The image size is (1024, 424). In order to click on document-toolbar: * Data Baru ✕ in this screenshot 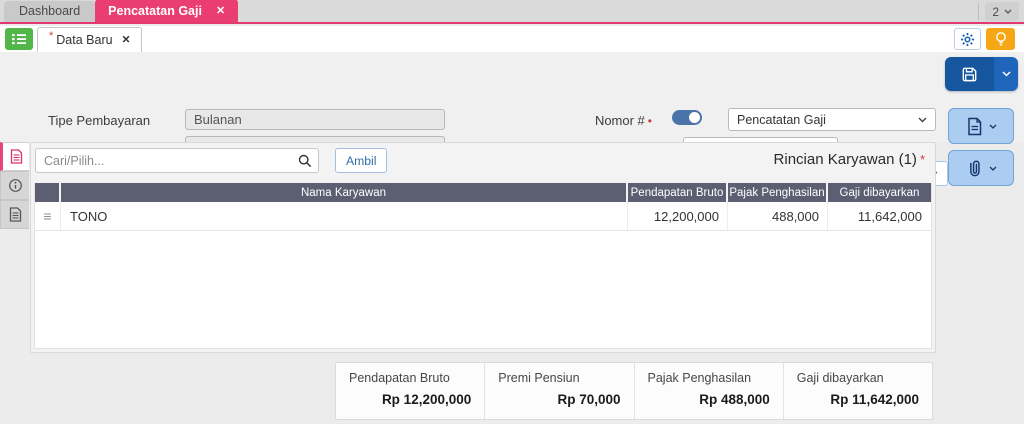, I will do `click(512, 39)`.